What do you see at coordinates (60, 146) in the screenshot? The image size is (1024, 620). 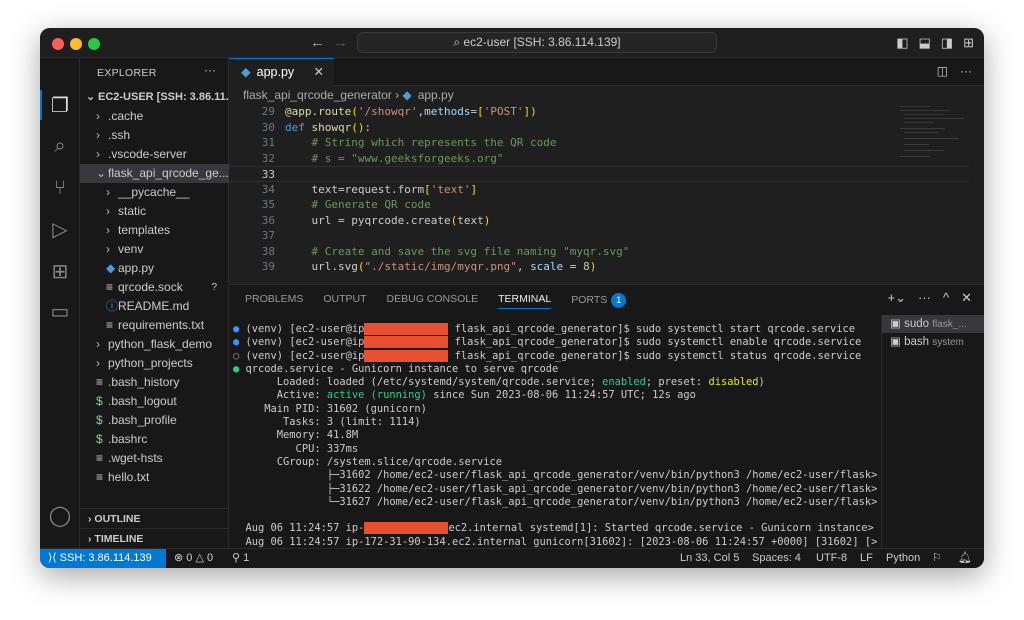 I see `search-icon: ⌕` at bounding box center [60, 146].